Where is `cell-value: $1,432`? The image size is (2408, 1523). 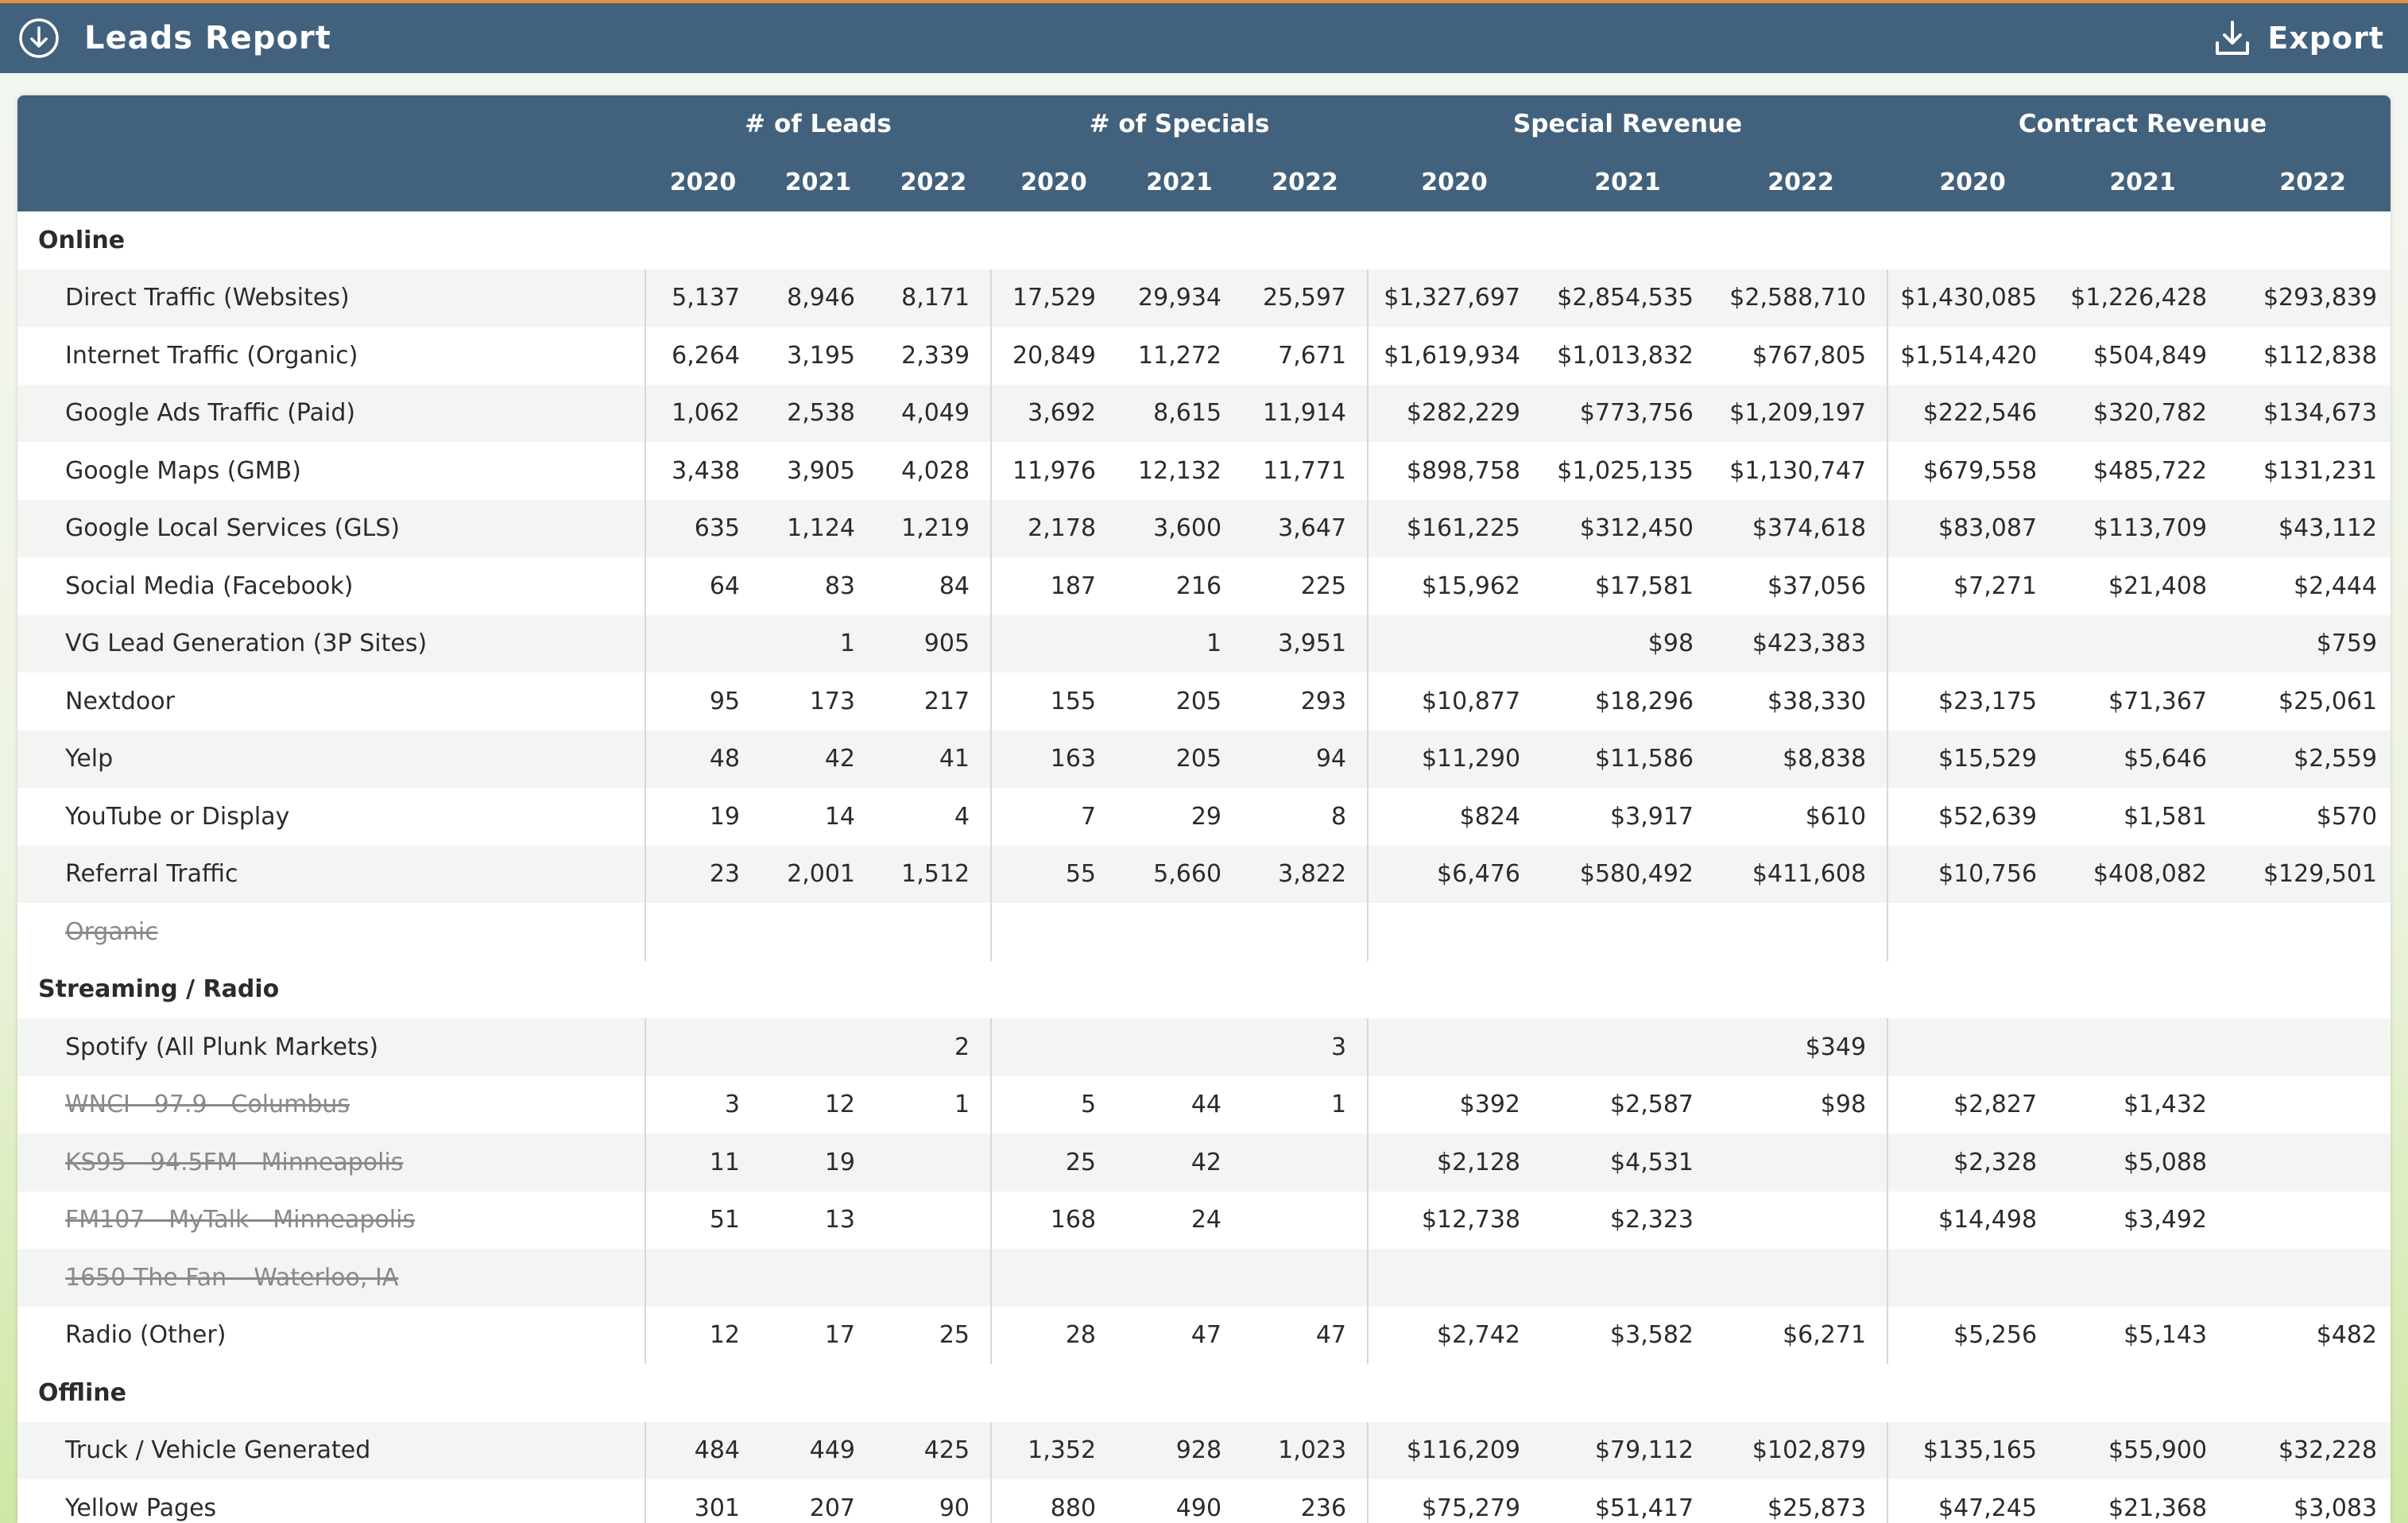 cell-value: $1,432 is located at coordinates (2165, 1105).